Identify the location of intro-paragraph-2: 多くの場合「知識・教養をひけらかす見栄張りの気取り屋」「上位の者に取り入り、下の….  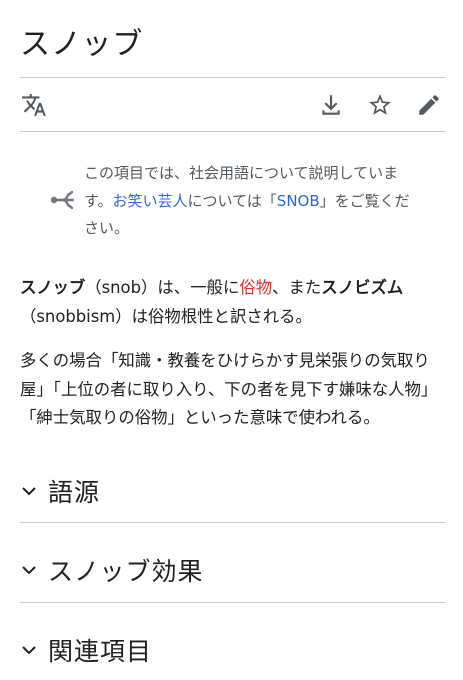
(229, 389).